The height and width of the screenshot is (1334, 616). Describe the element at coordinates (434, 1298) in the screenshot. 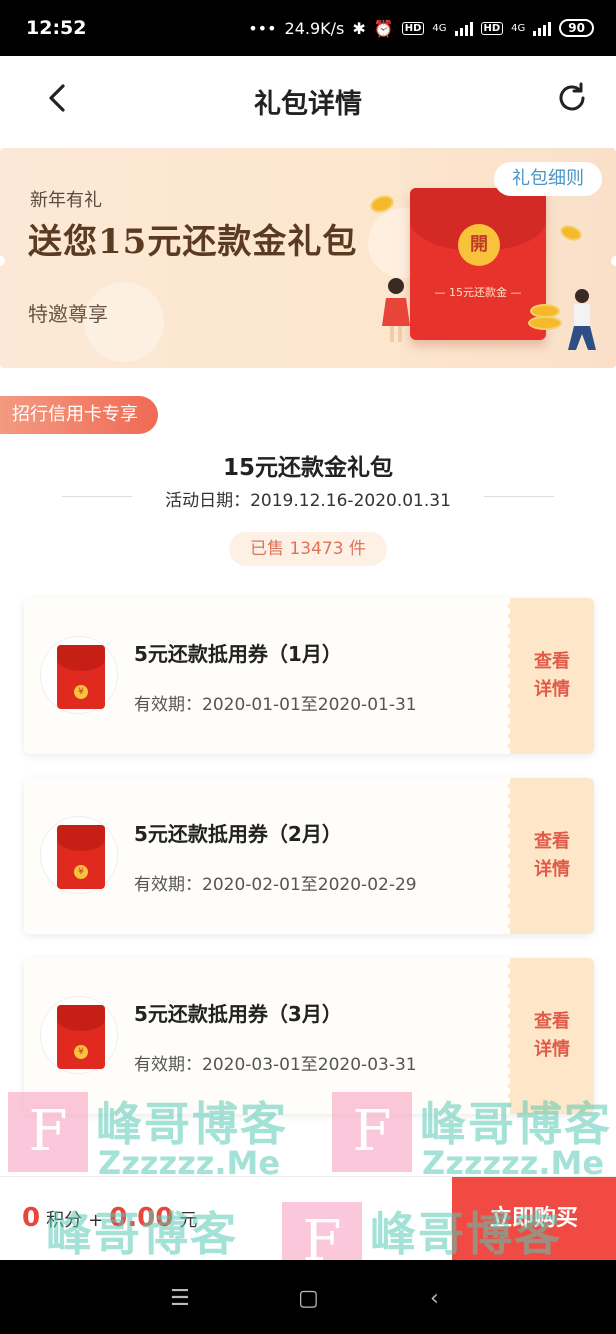

I see `back-icon: ‹` at that location.